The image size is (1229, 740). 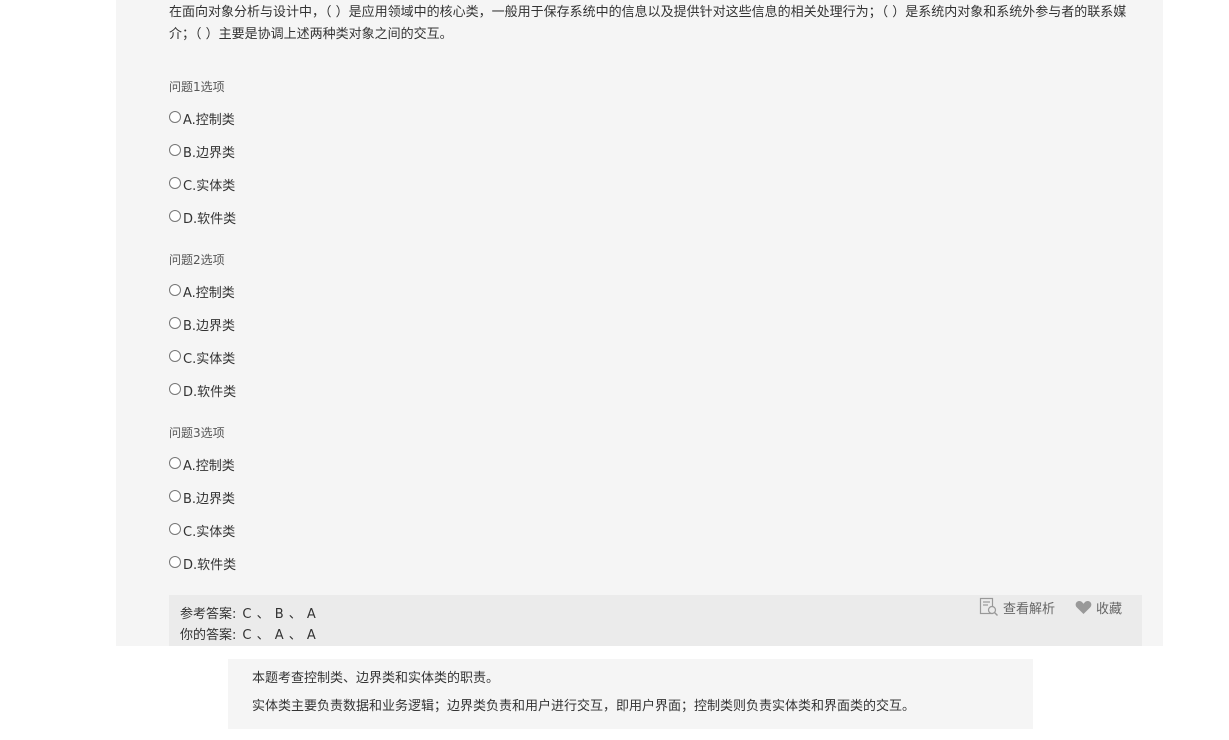 I want to click on favorite-button: 收藏, so click(x=1098, y=607).